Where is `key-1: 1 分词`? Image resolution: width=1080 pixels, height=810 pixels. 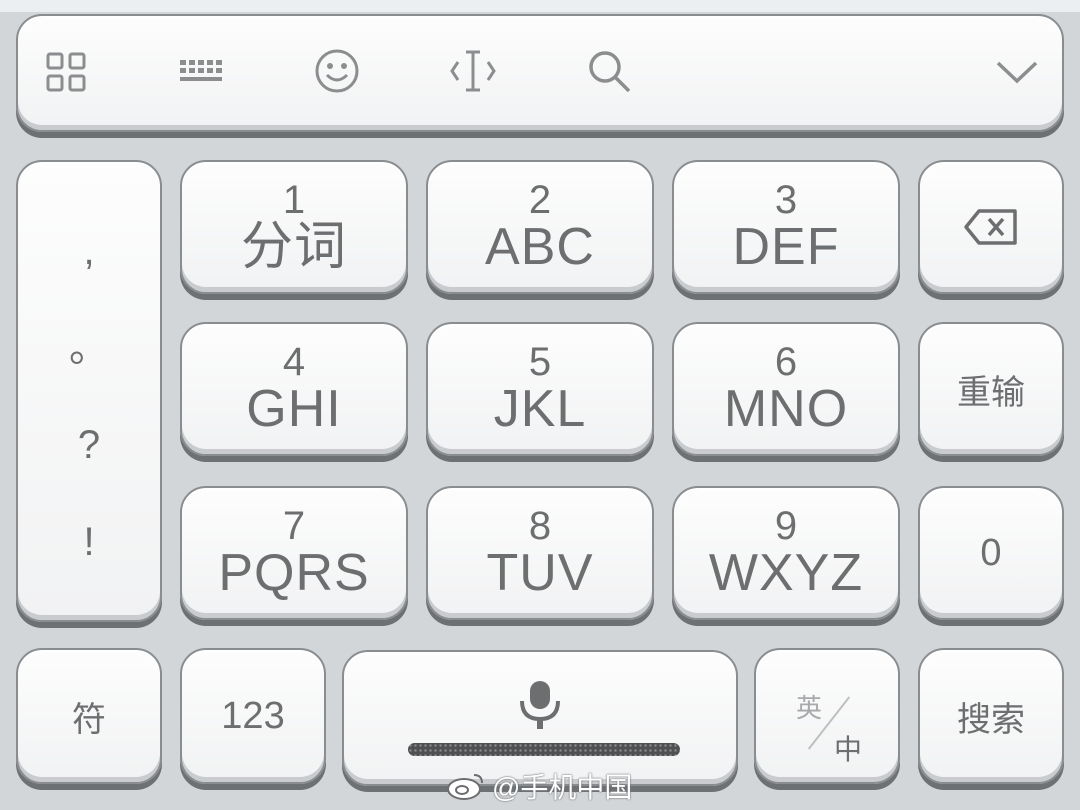
key-1: 1 分词 is located at coordinates (294, 227).